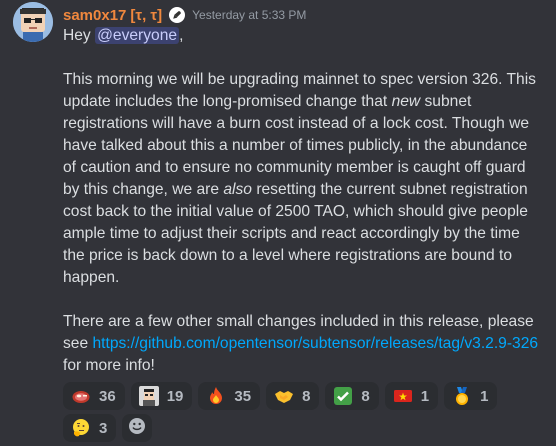 Image resolution: width=556 pixels, height=446 pixels. Describe the element at coordinates (216, 396) in the screenshot. I see `fire-icon` at that location.